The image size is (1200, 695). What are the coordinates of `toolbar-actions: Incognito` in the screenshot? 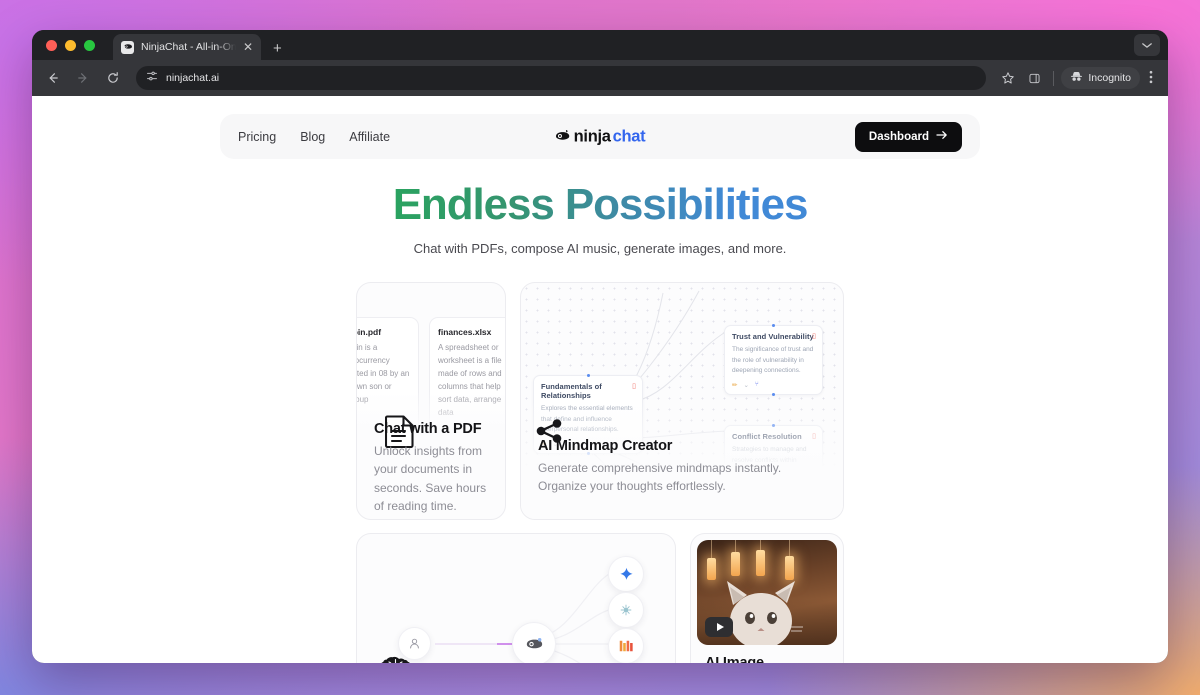 It's located at (1078, 78).